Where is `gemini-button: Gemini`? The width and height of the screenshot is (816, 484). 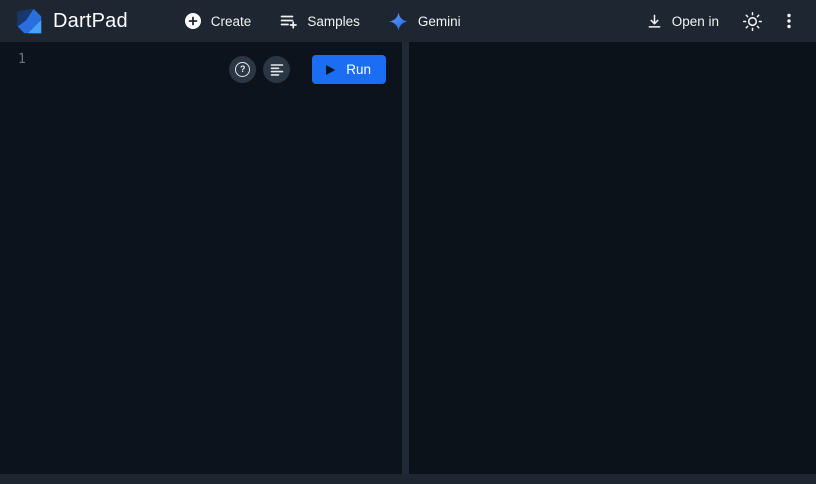 gemini-button: Gemini is located at coordinates (424, 21).